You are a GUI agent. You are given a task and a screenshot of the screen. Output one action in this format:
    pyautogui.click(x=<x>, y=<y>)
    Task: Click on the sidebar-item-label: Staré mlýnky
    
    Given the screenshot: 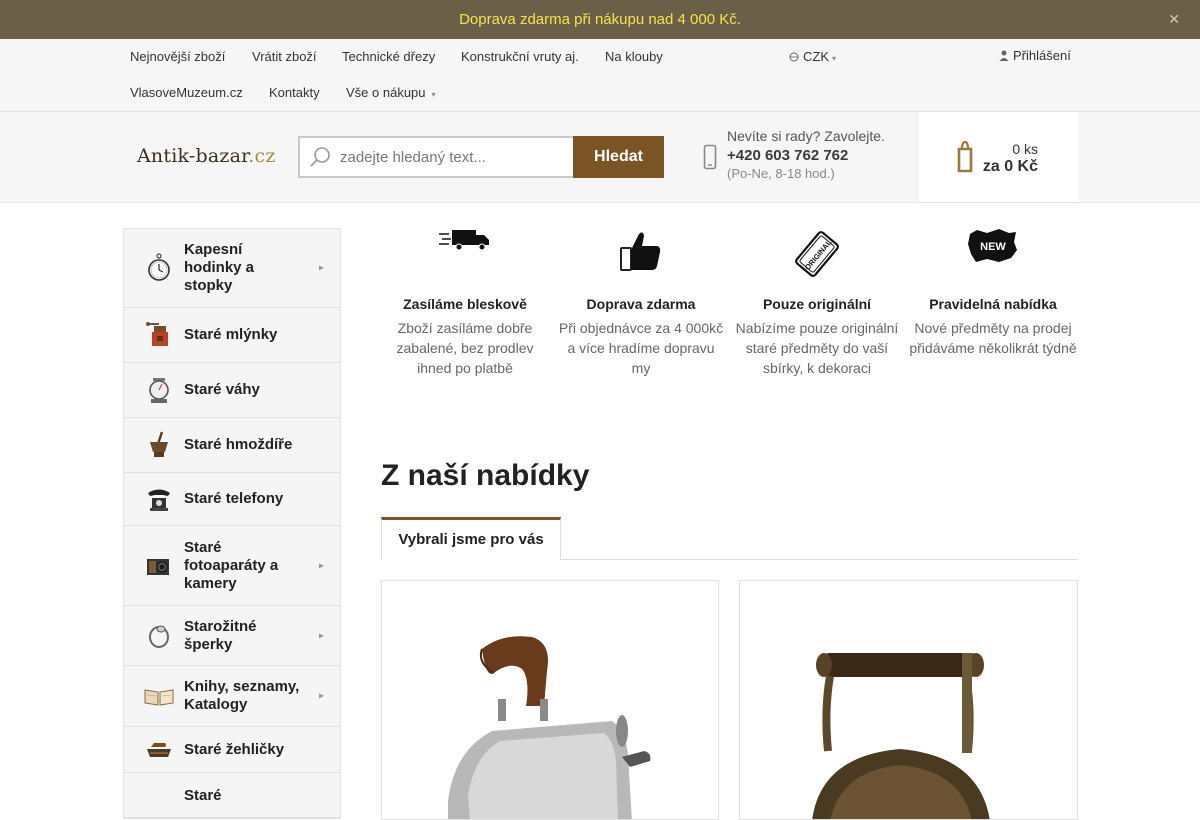 What is the action you would take?
    pyautogui.click(x=231, y=334)
    